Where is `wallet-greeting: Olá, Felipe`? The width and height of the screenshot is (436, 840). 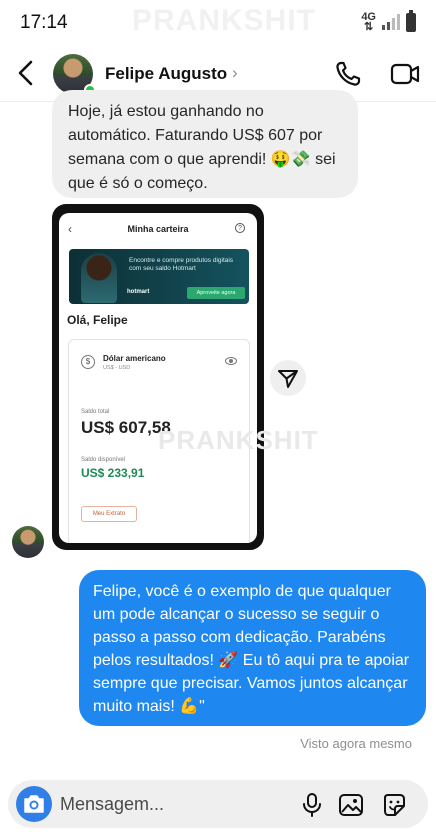 wallet-greeting: Olá, Felipe is located at coordinates (97, 320).